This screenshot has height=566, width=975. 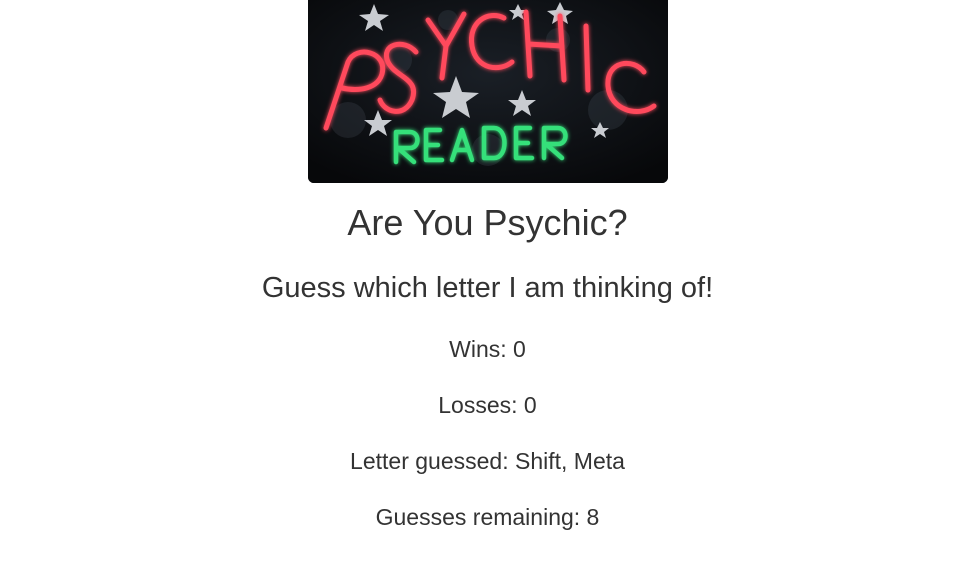 I want to click on page-title: Are You Psychic?, so click(x=487, y=222).